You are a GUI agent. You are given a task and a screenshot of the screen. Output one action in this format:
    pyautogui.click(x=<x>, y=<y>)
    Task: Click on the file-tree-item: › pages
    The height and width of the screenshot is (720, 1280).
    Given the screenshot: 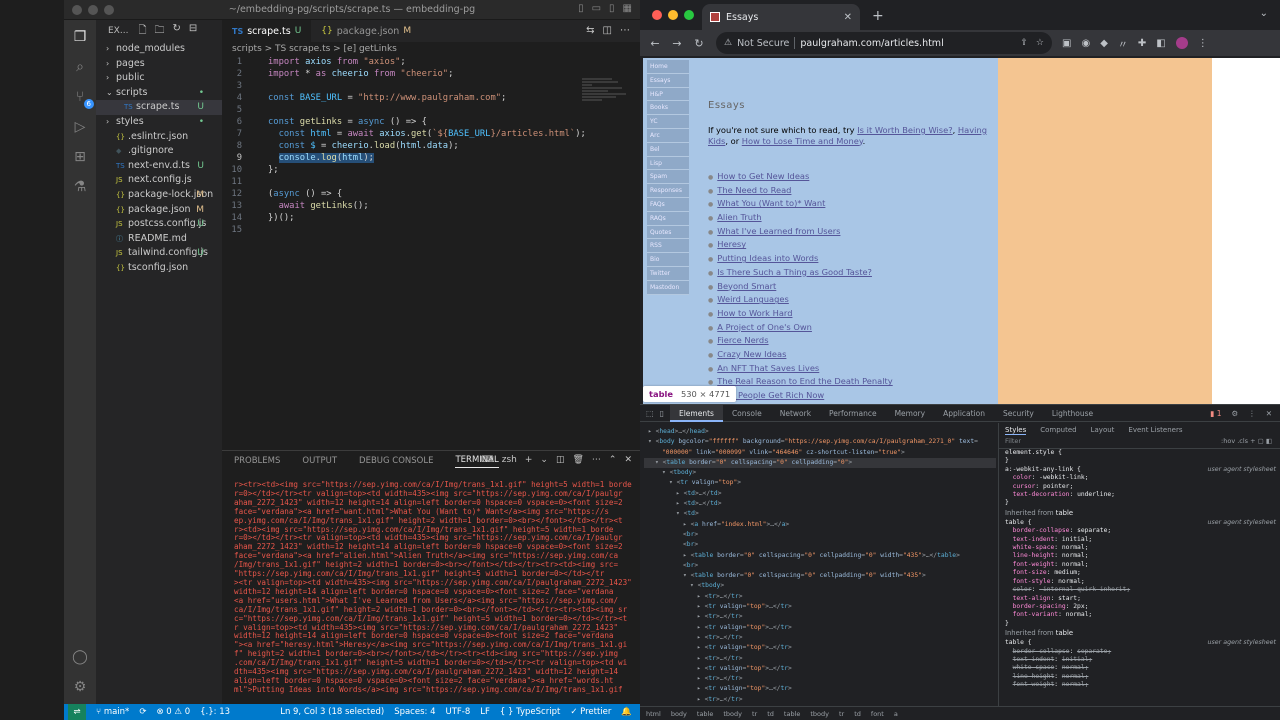 What is the action you would take?
    pyautogui.click(x=159, y=64)
    